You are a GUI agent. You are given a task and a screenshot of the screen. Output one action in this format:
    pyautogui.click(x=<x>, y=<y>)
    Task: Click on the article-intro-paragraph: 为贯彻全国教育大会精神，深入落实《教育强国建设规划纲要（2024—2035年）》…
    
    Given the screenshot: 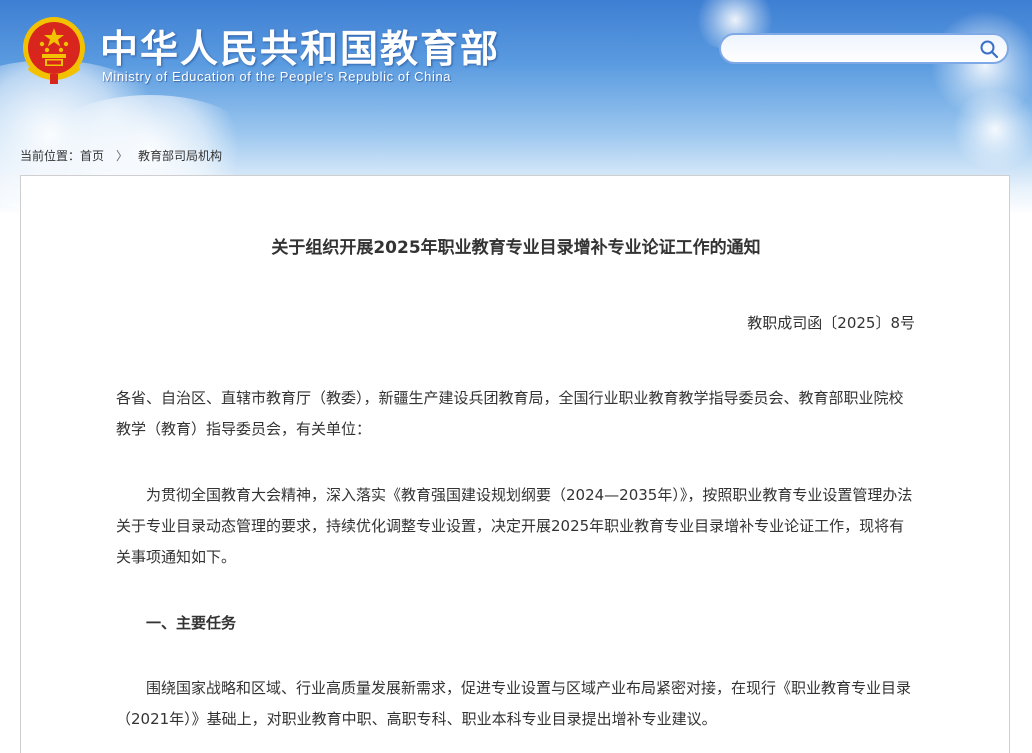 What is the action you would take?
    pyautogui.click(x=514, y=526)
    